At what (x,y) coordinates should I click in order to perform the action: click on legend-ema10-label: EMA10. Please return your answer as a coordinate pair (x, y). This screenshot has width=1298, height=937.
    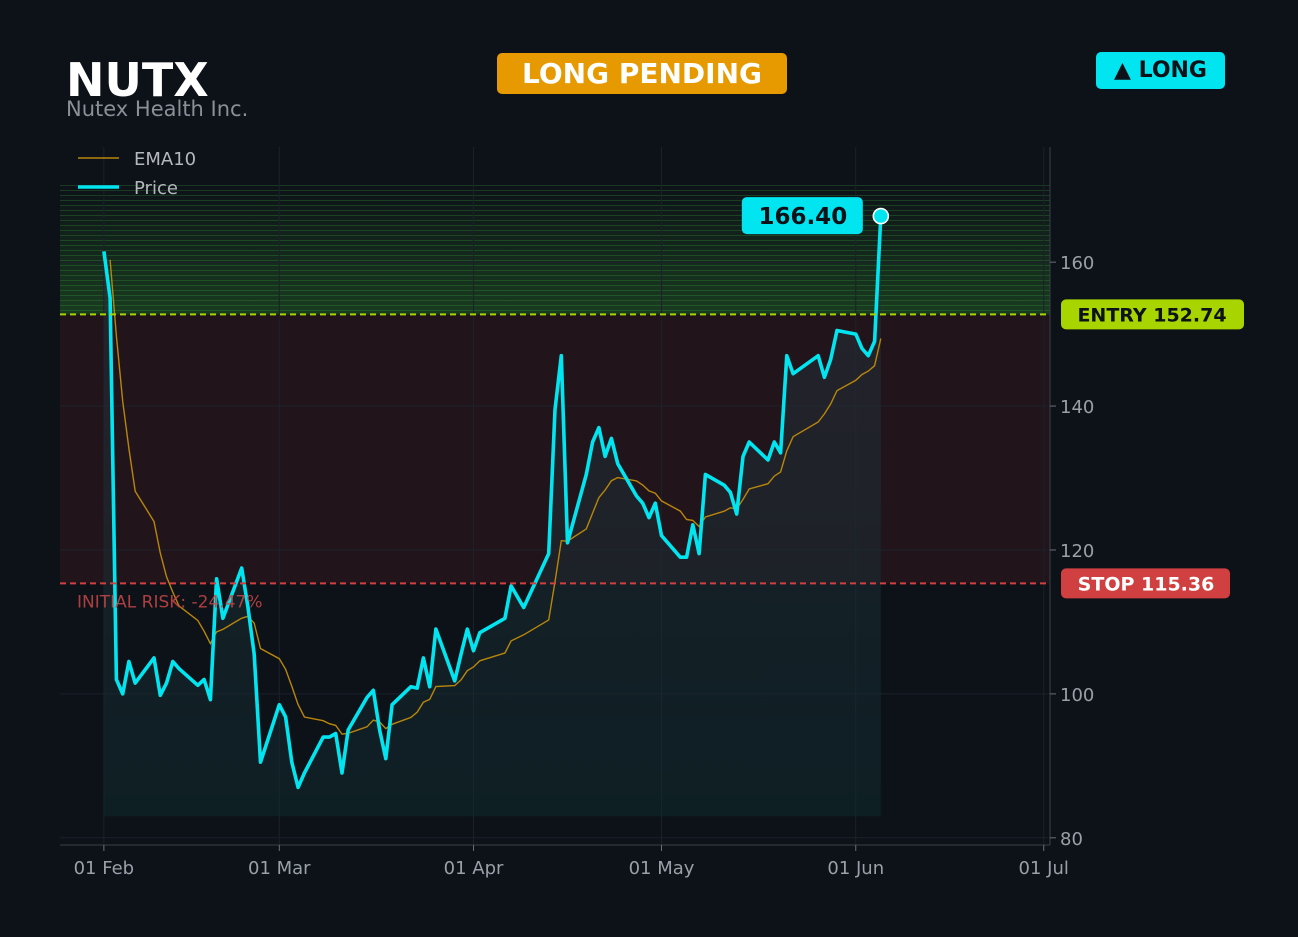
    Looking at the image, I should click on (165, 159).